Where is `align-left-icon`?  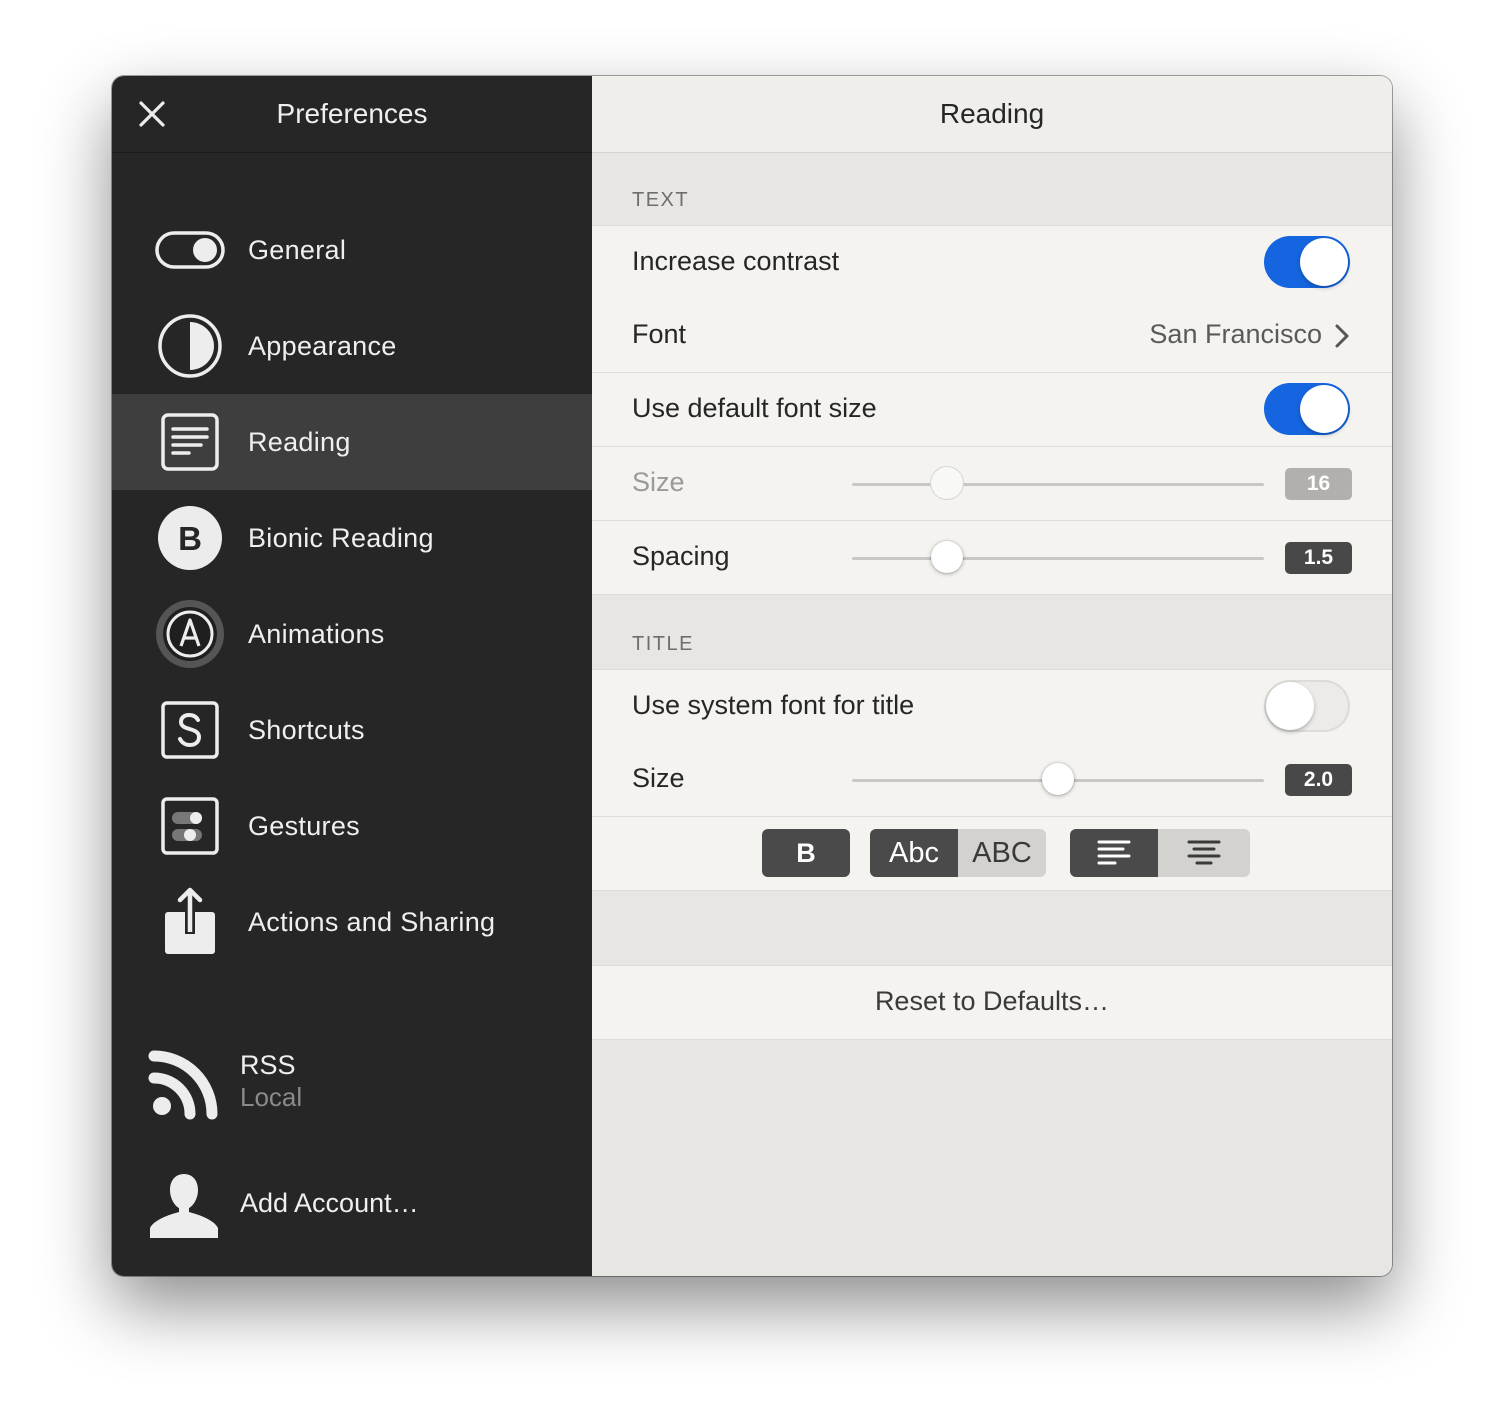
align-left-icon is located at coordinates (1114, 852).